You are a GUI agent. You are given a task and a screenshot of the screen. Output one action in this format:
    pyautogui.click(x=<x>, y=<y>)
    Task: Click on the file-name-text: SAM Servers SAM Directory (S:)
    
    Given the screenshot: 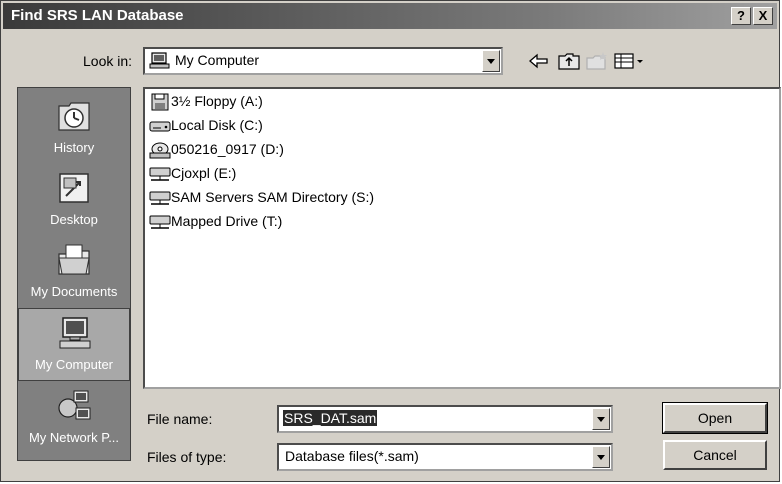 What is the action you would take?
    pyautogui.click(x=273, y=197)
    